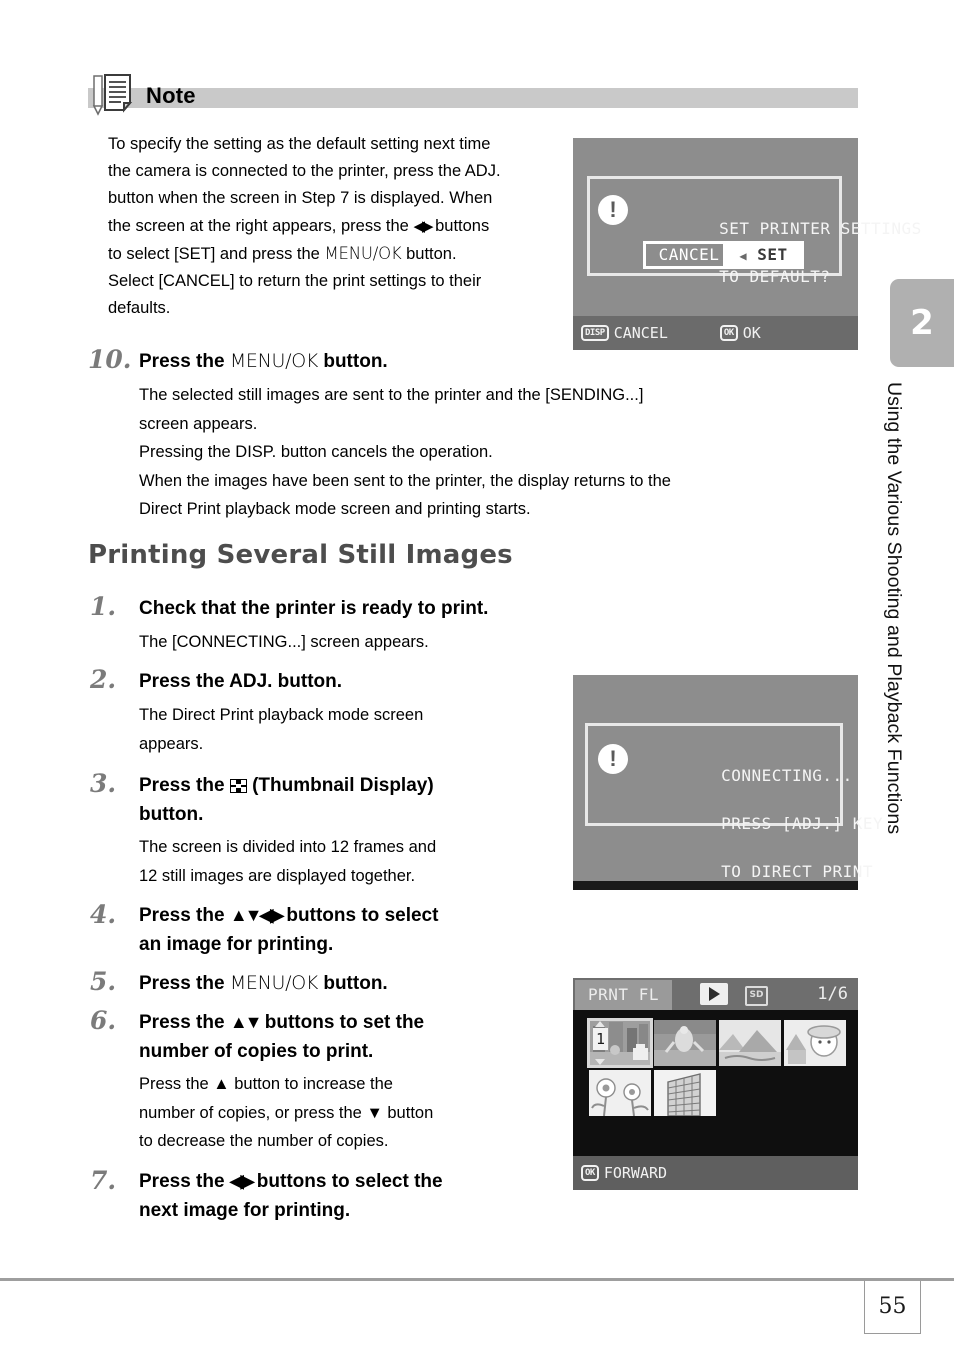 The image size is (954, 1351). I want to click on selection-cursor-icon: ◀, so click(743, 256).